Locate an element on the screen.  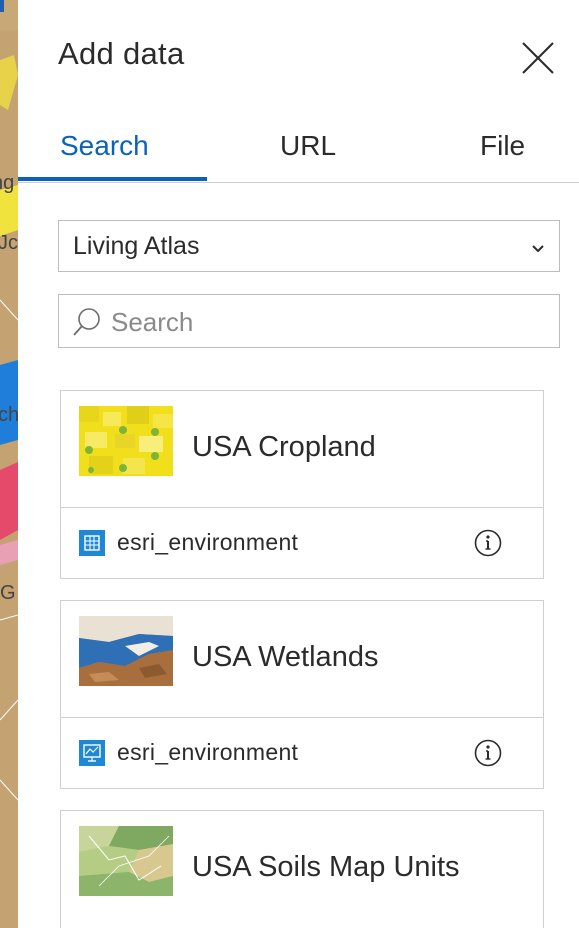
source-select-value: Living Atlas is located at coordinates (136, 246).